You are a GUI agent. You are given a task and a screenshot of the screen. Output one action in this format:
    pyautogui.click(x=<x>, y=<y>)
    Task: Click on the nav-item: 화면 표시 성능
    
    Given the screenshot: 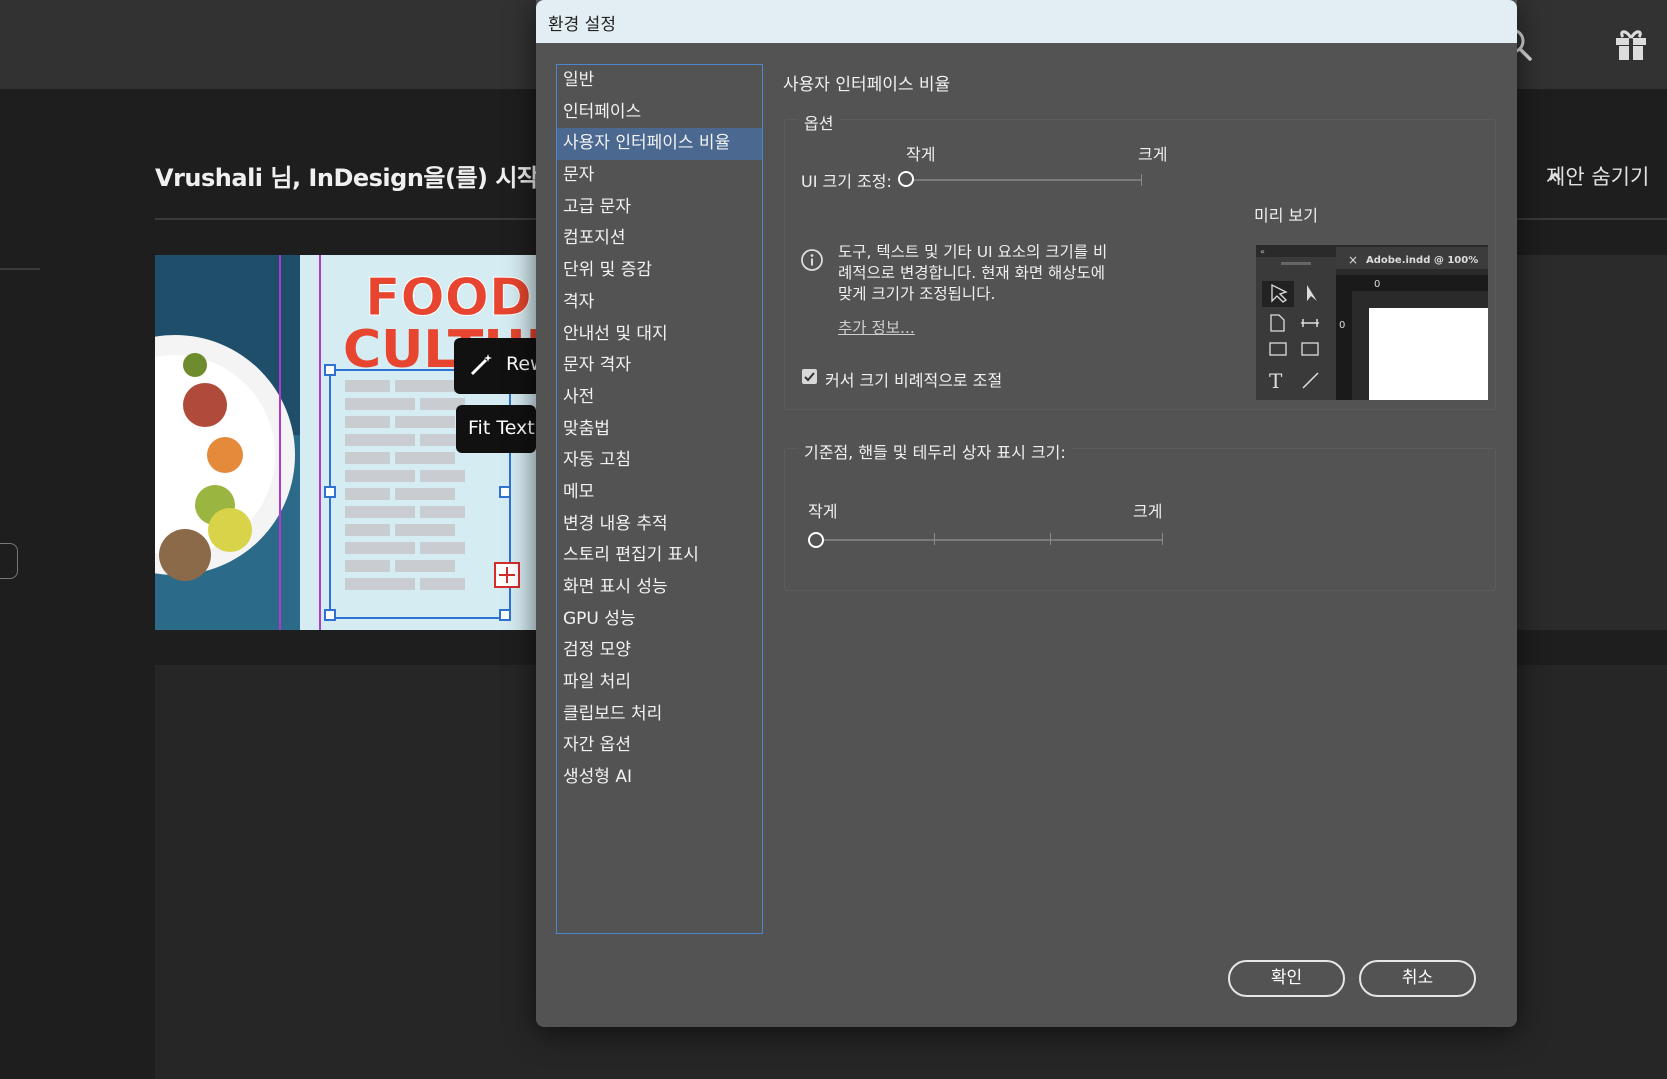 What is the action you would take?
    pyautogui.click(x=659, y=588)
    